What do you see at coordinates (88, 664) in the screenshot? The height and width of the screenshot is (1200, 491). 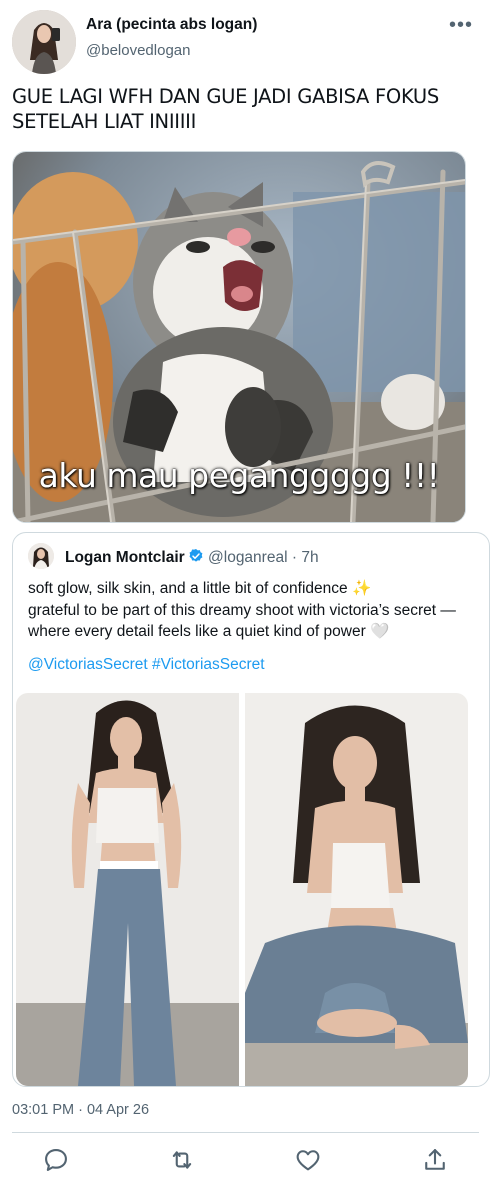 I see `mention-link: @VictoriasSecret` at bounding box center [88, 664].